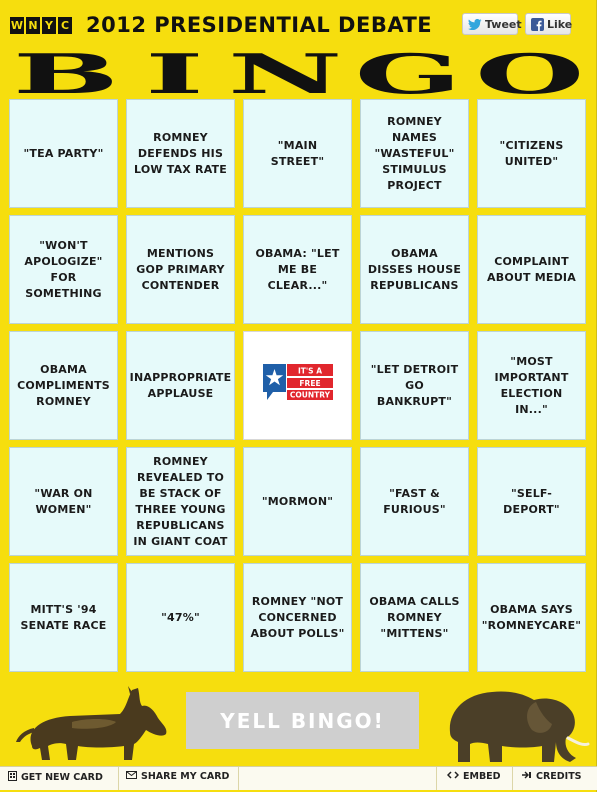 The width and height of the screenshot is (597, 792). I want to click on square-label: "SELF-DEPORT", so click(531, 501).